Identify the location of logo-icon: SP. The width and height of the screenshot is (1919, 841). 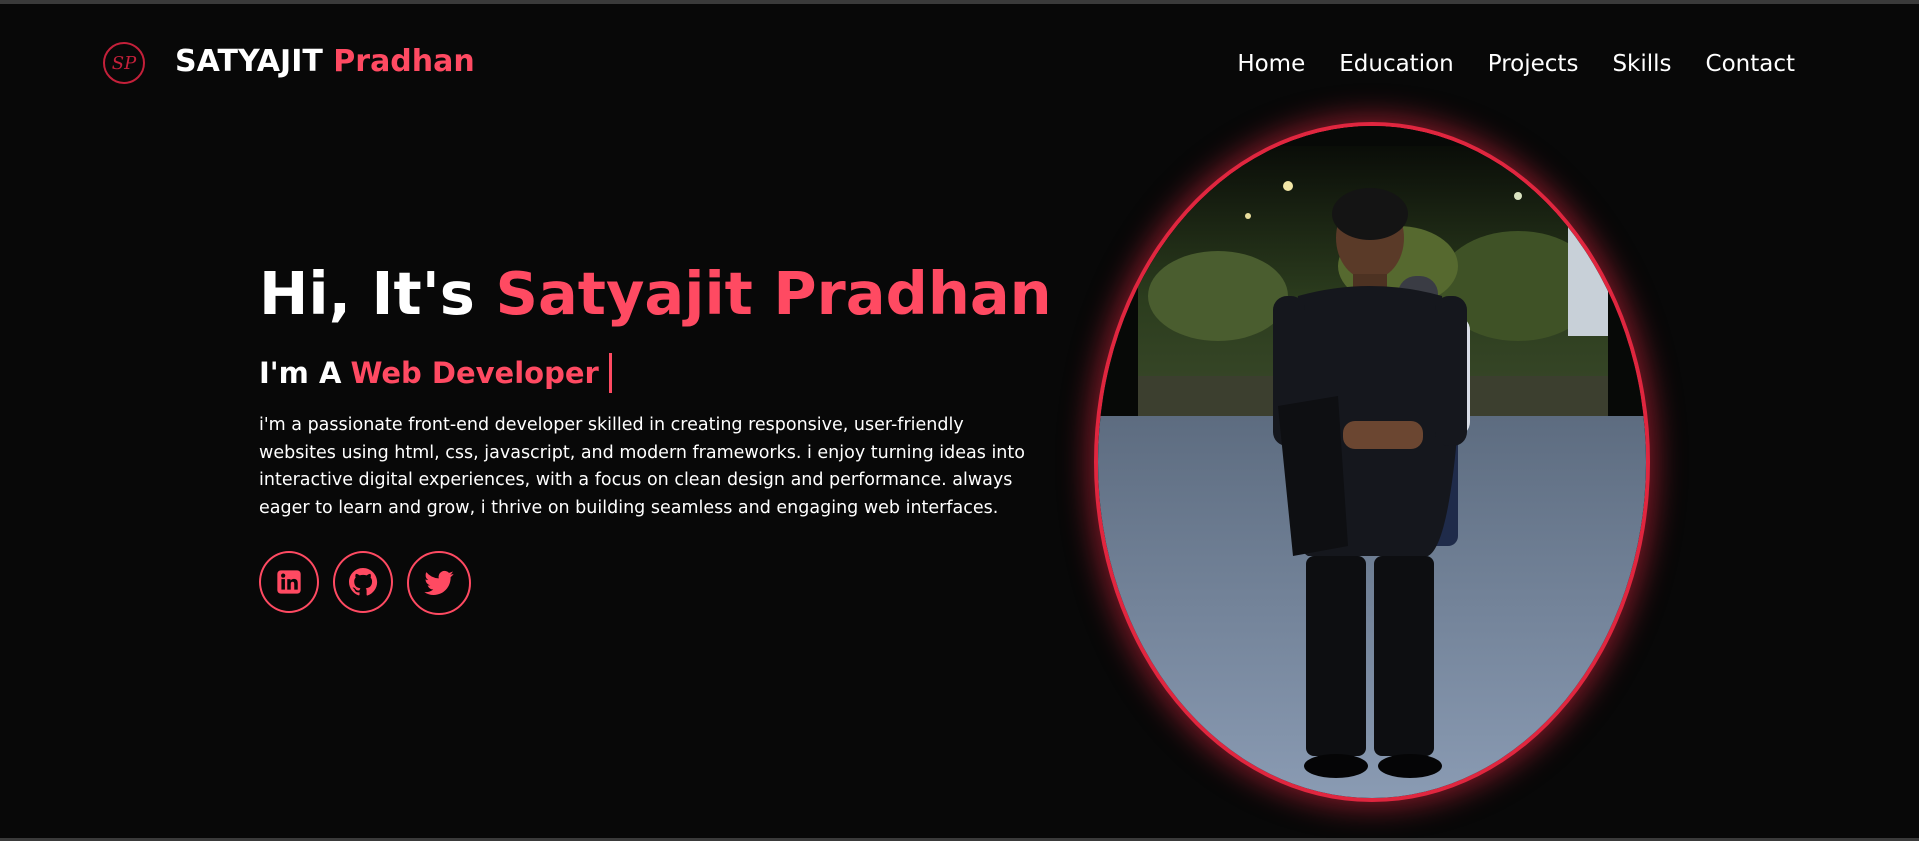
(124, 63).